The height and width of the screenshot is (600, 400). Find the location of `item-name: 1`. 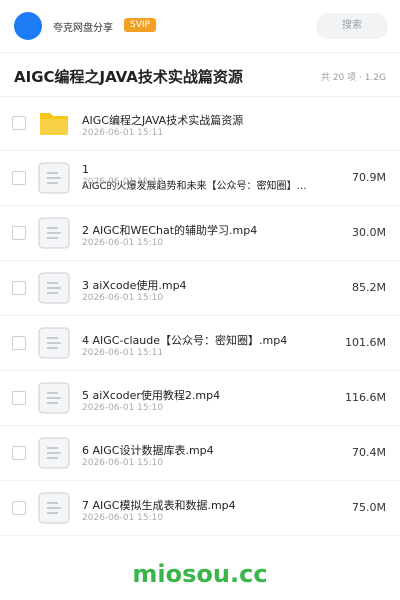

item-name: 1 is located at coordinates (85, 169).